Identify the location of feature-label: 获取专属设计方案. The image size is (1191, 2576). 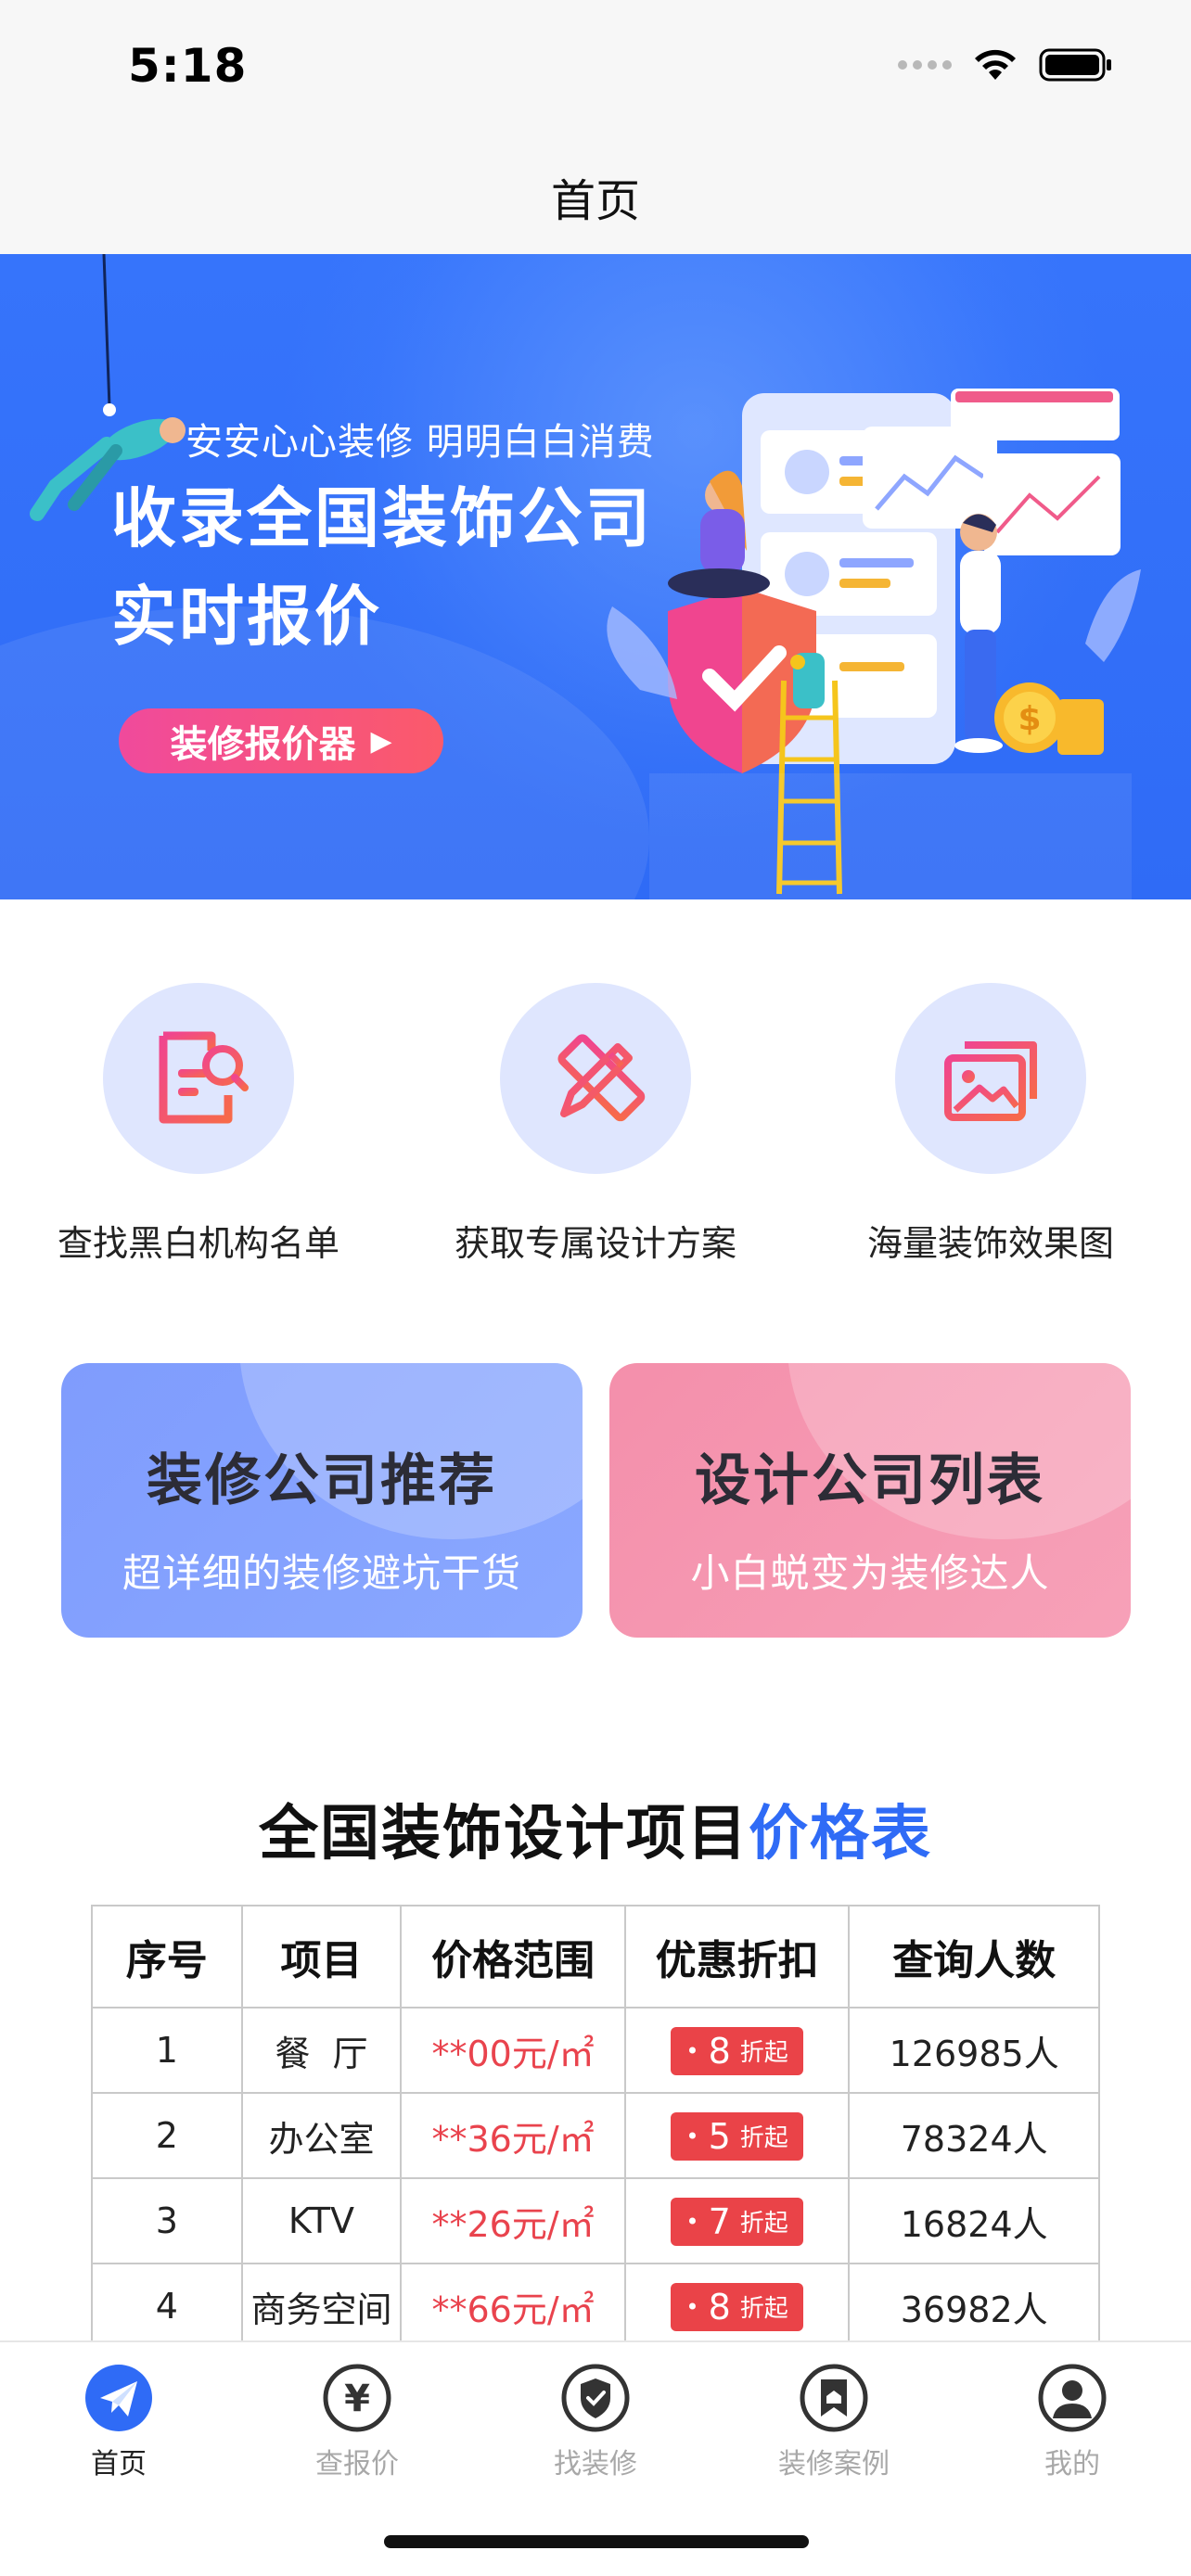
(595, 1243).